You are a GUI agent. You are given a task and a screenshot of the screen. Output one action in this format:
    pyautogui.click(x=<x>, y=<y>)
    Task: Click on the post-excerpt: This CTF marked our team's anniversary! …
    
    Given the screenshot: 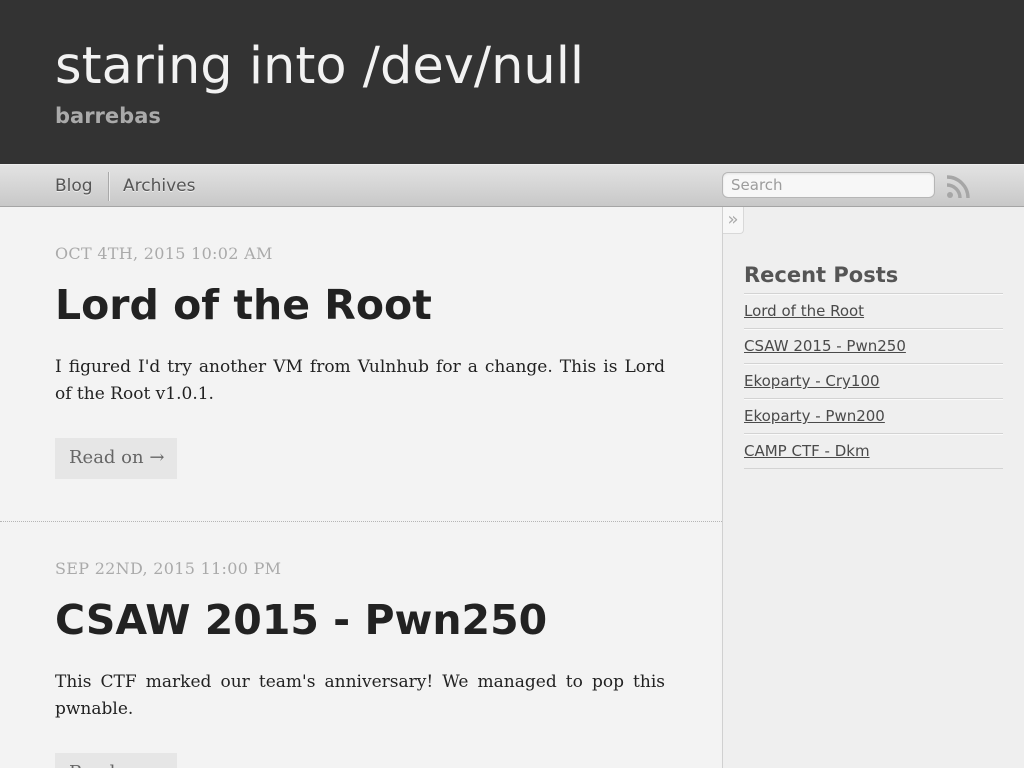 What is the action you would take?
    pyautogui.click(x=360, y=695)
    